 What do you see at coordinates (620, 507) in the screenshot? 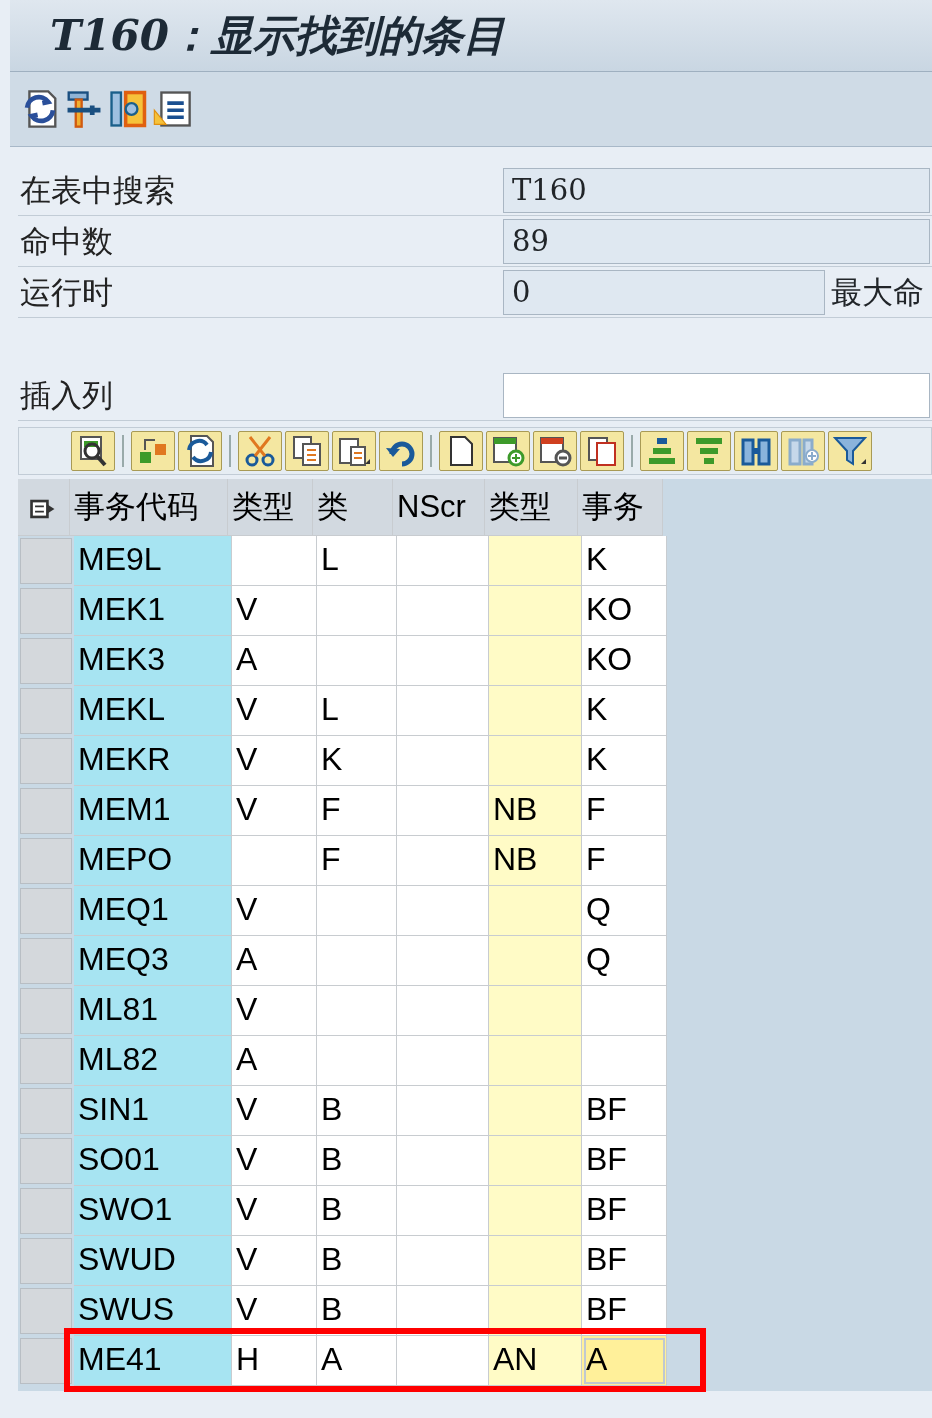
I see `column-header: 事务` at bounding box center [620, 507].